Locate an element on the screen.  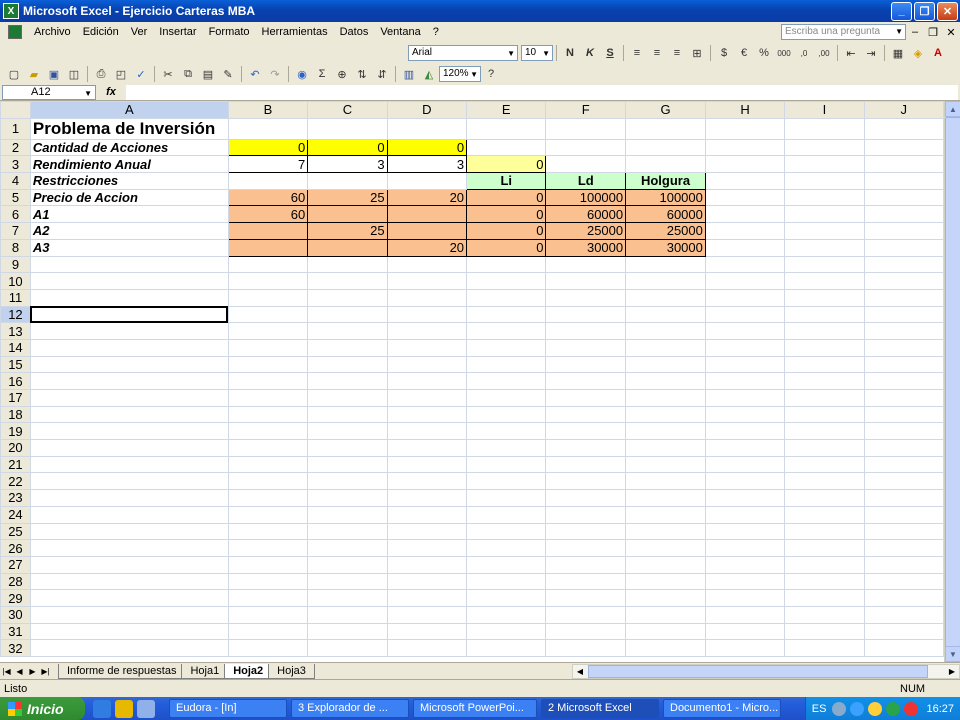
cell-f29 is located at coordinates (586, 598).